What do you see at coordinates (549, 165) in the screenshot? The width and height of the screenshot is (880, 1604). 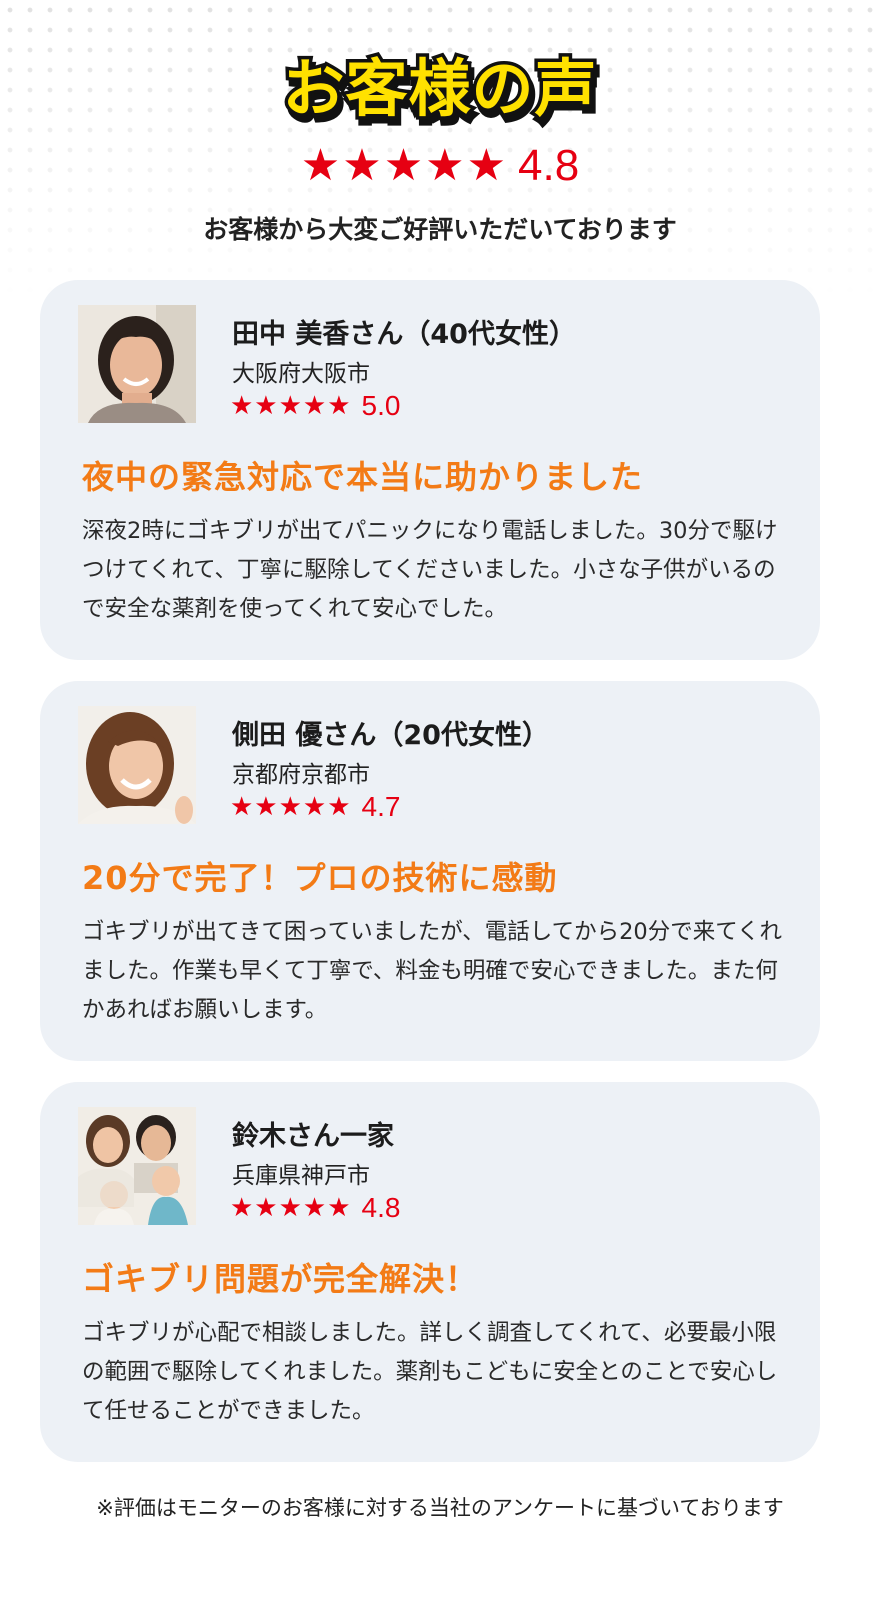 I see `overall-score: 4.8` at bounding box center [549, 165].